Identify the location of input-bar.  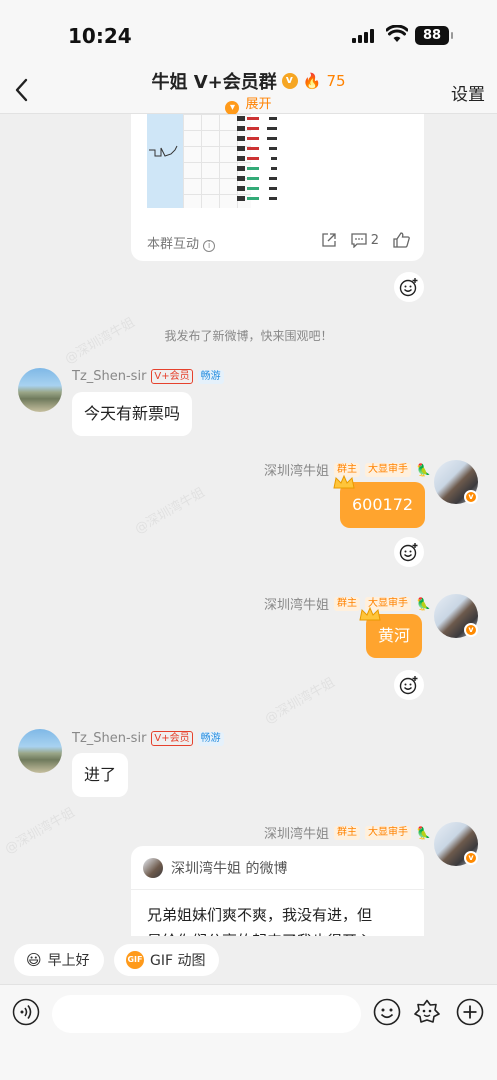
(248, 1032).